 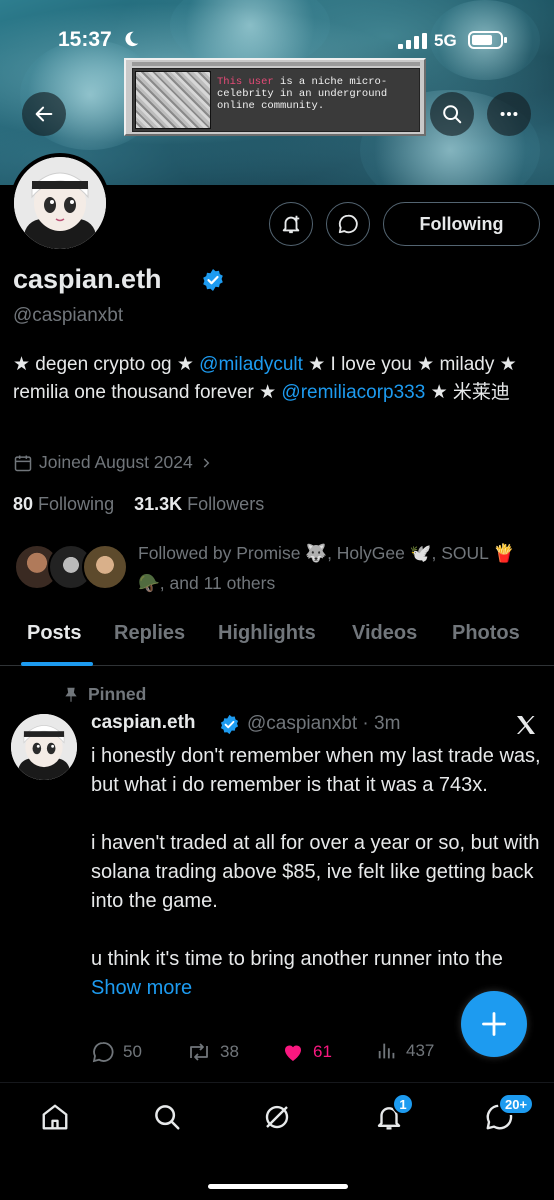 What do you see at coordinates (420, 1050) in the screenshot?
I see `views-count: 437` at bounding box center [420, 1050].